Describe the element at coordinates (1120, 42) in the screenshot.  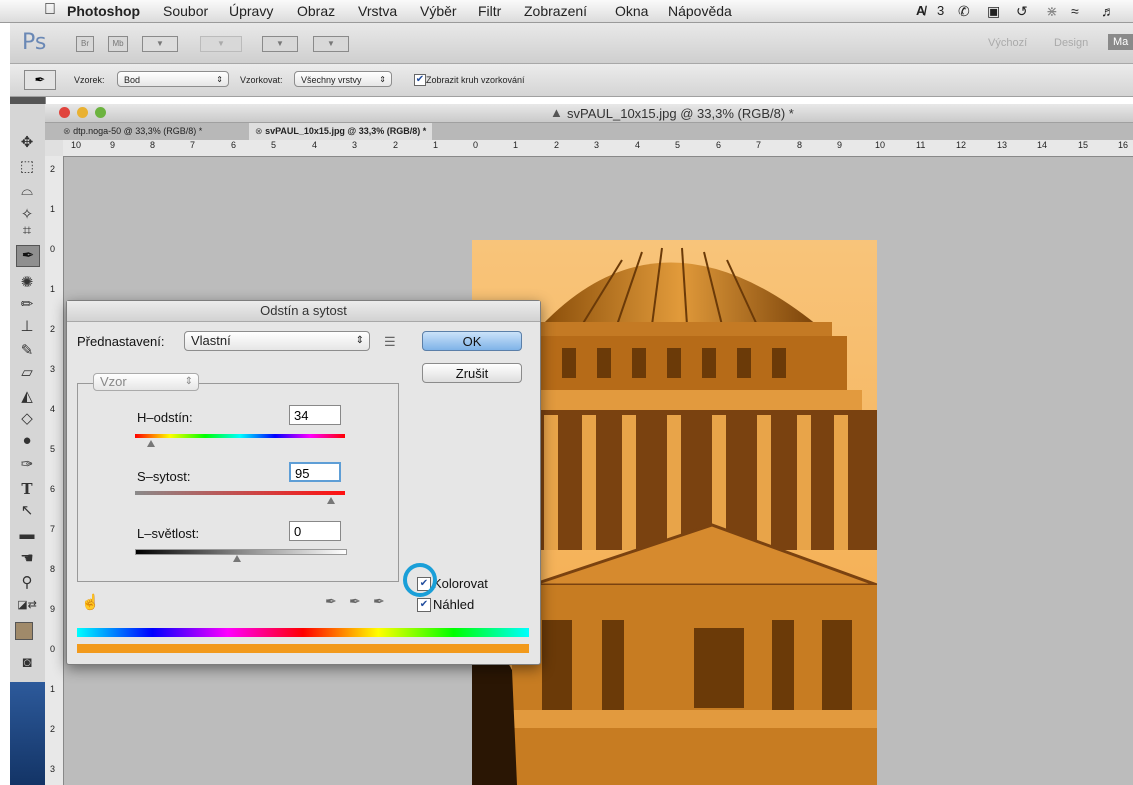
I see `workspace-more: Ma` at that location.